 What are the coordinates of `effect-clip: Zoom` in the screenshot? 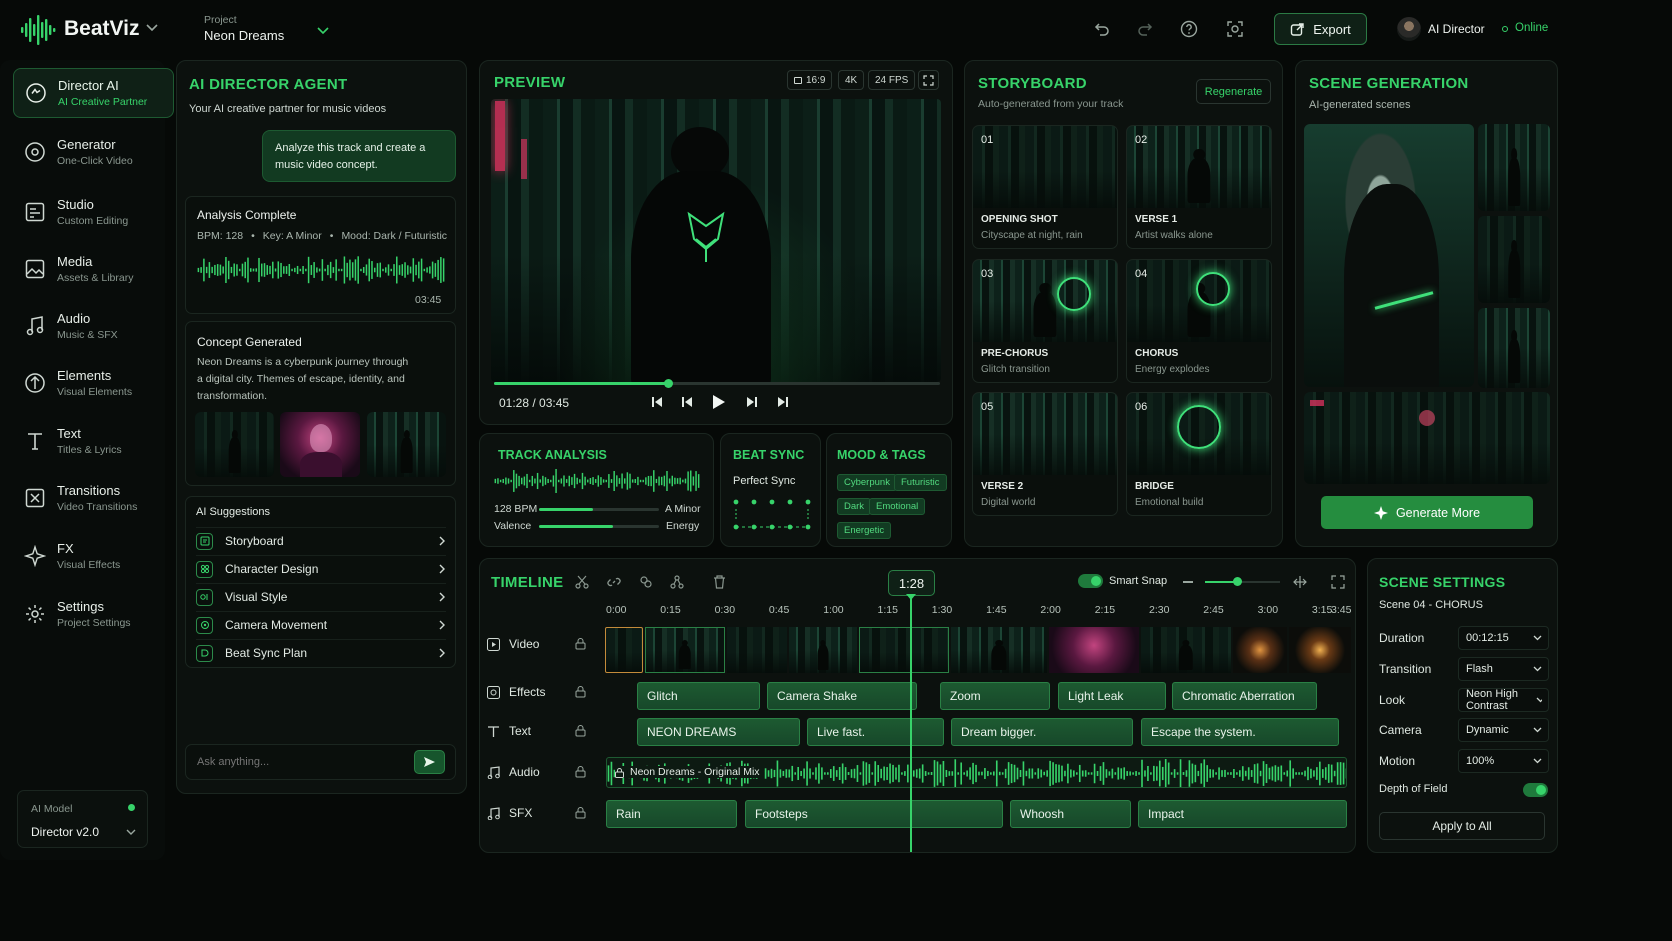 It's located at (995, 696).